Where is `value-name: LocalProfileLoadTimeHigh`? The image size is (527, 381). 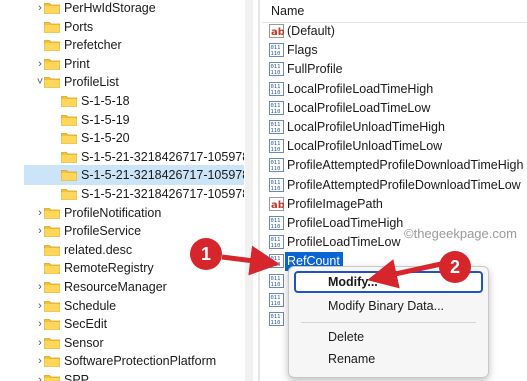 value-name: LocalProfileLoadTimeHigh is located at coordinates (360, 88).